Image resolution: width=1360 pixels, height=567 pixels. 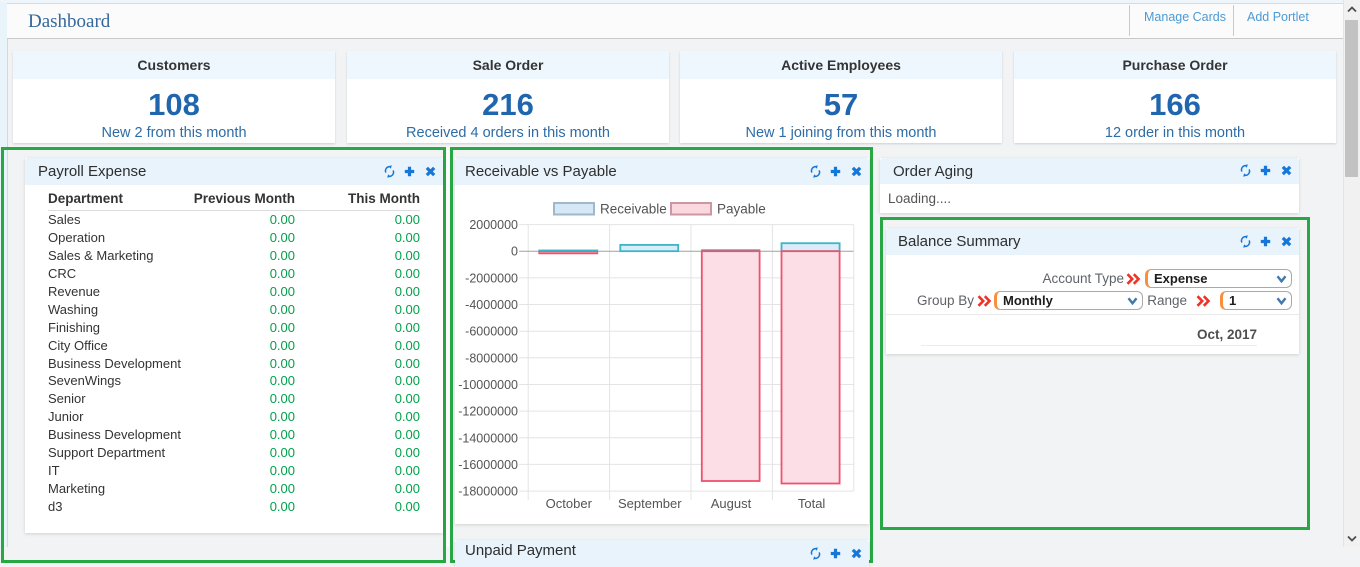 What do you see at coordinates (569, 503) in the screenshot?
I see `svg-text: October` at bounding box center [569, 503].